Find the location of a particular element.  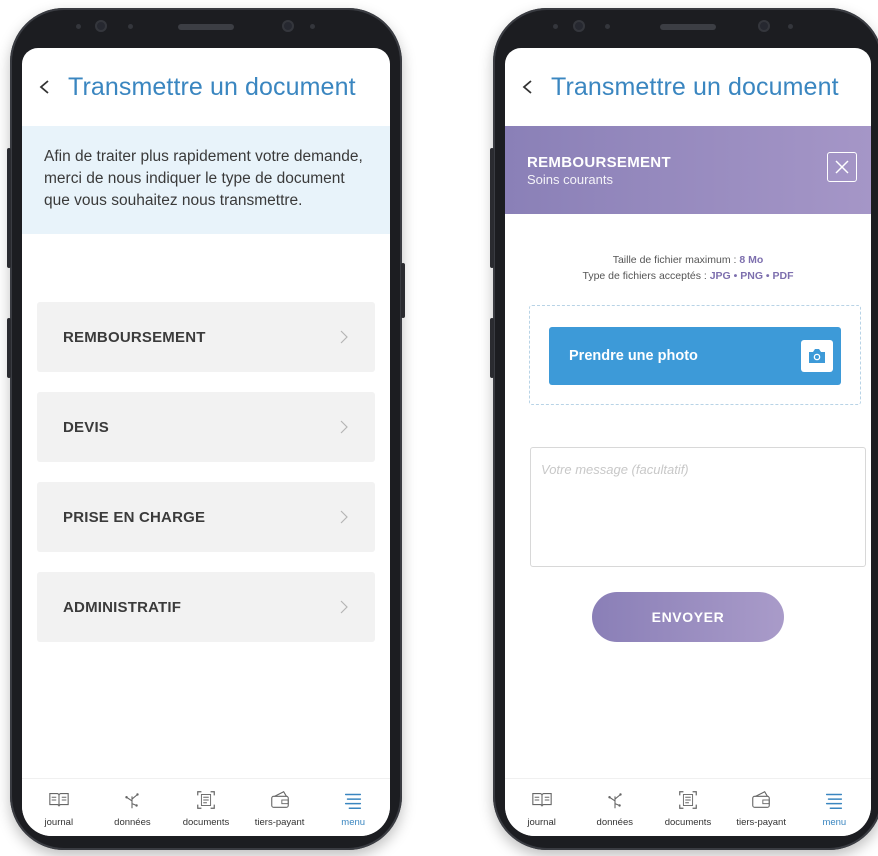

option-devis: DEVIS is located at coordinates (206, 427).